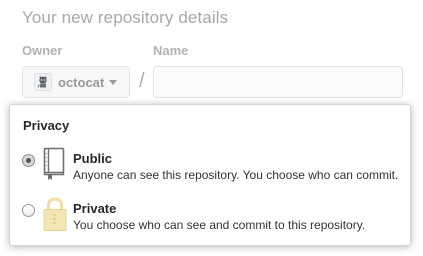 Image resolution: width=423 pixels, height=256 pixels. I want to click on owner-name: octocat, so click(81, 82).